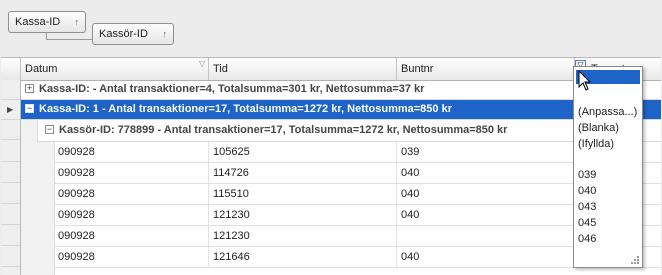 This screenshot has width=662, height=275. I want to click on group-connector, so click(69, 36).